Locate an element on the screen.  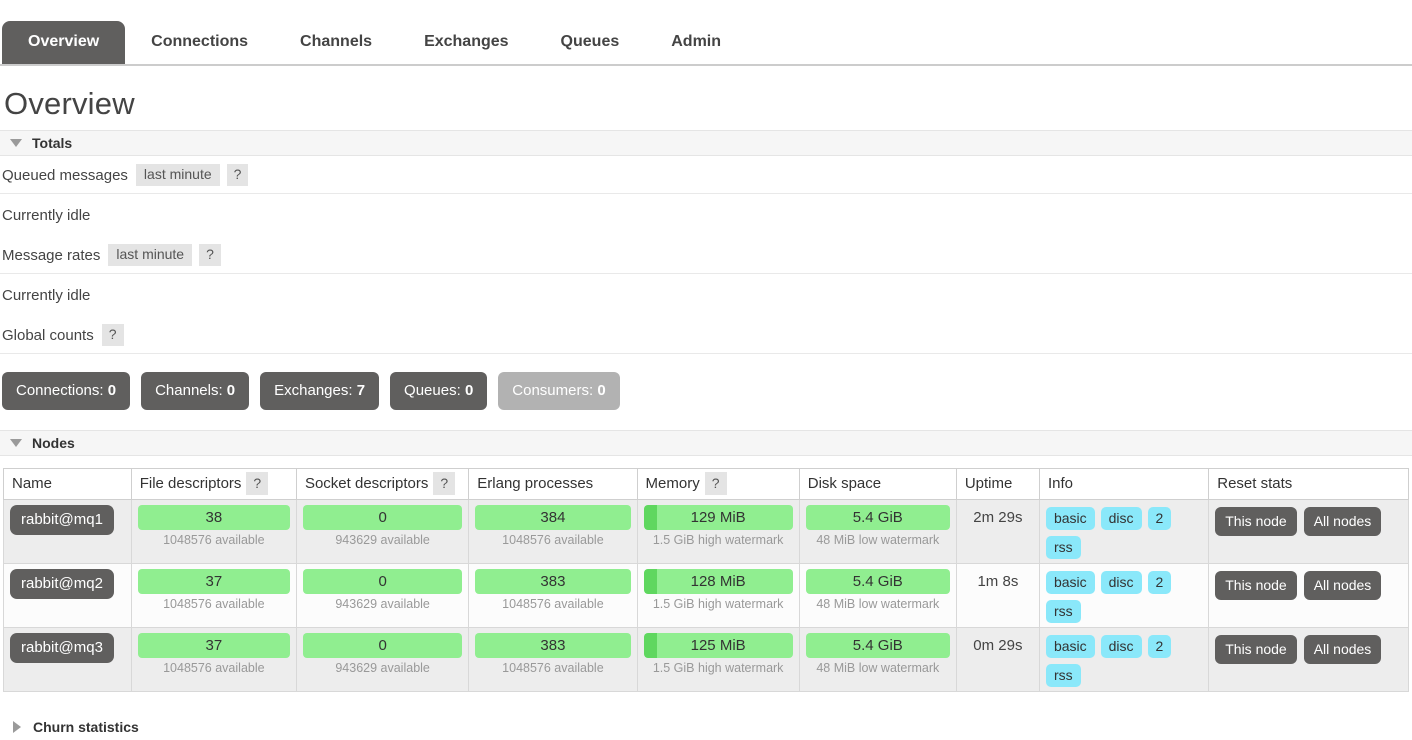
metric-value: 0 is located at coordinates (382, 517).